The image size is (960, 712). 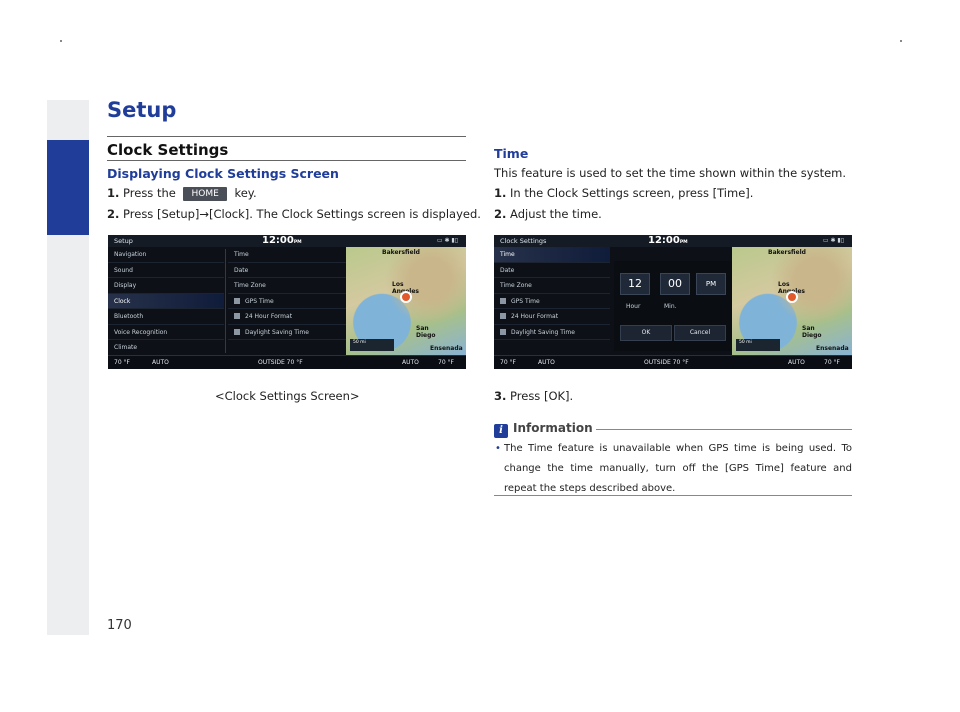 What do you see at coordinates (205, 194) in the screenshot?
I see `home-key: HOME` at bounding box center [205, 194].